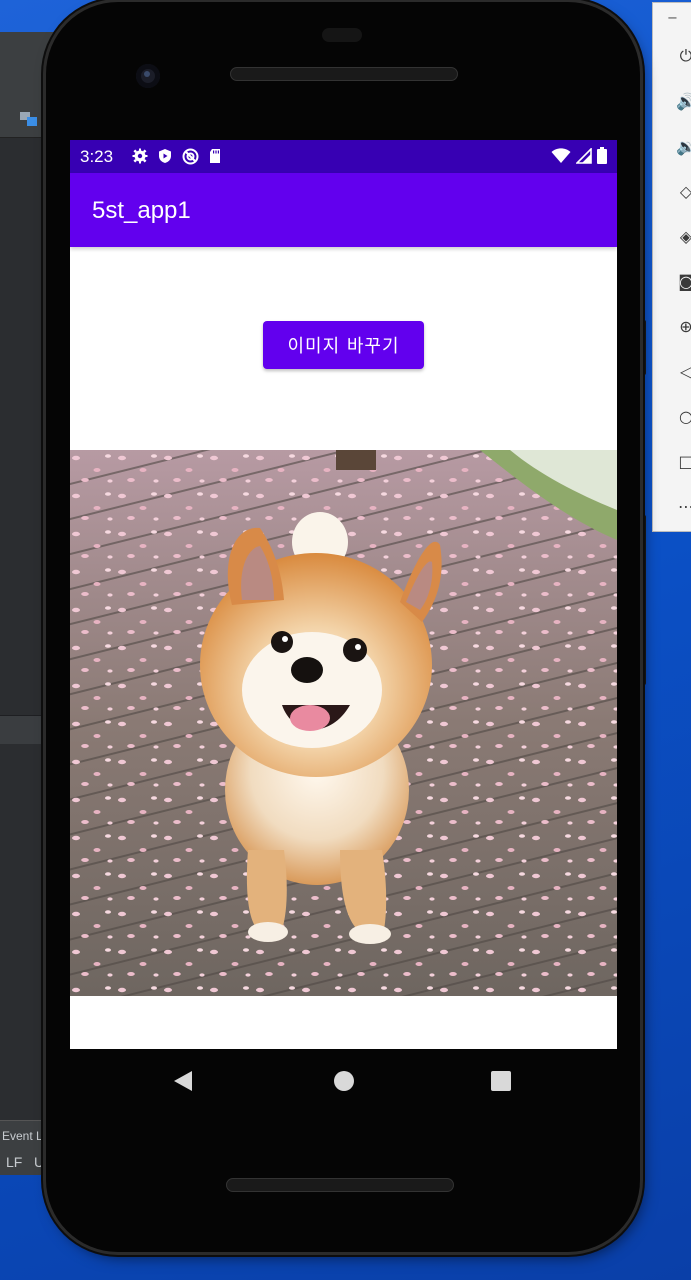  I want to click on status-bar: 3:23, so click(343, 156).